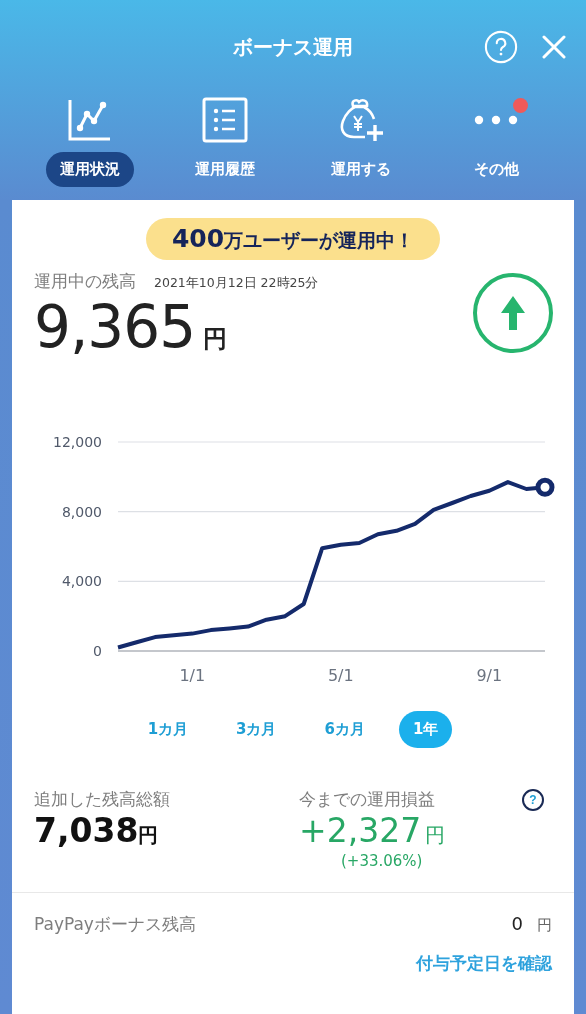  I want to click on x-axis-label: 5/1, so click(340, 675).